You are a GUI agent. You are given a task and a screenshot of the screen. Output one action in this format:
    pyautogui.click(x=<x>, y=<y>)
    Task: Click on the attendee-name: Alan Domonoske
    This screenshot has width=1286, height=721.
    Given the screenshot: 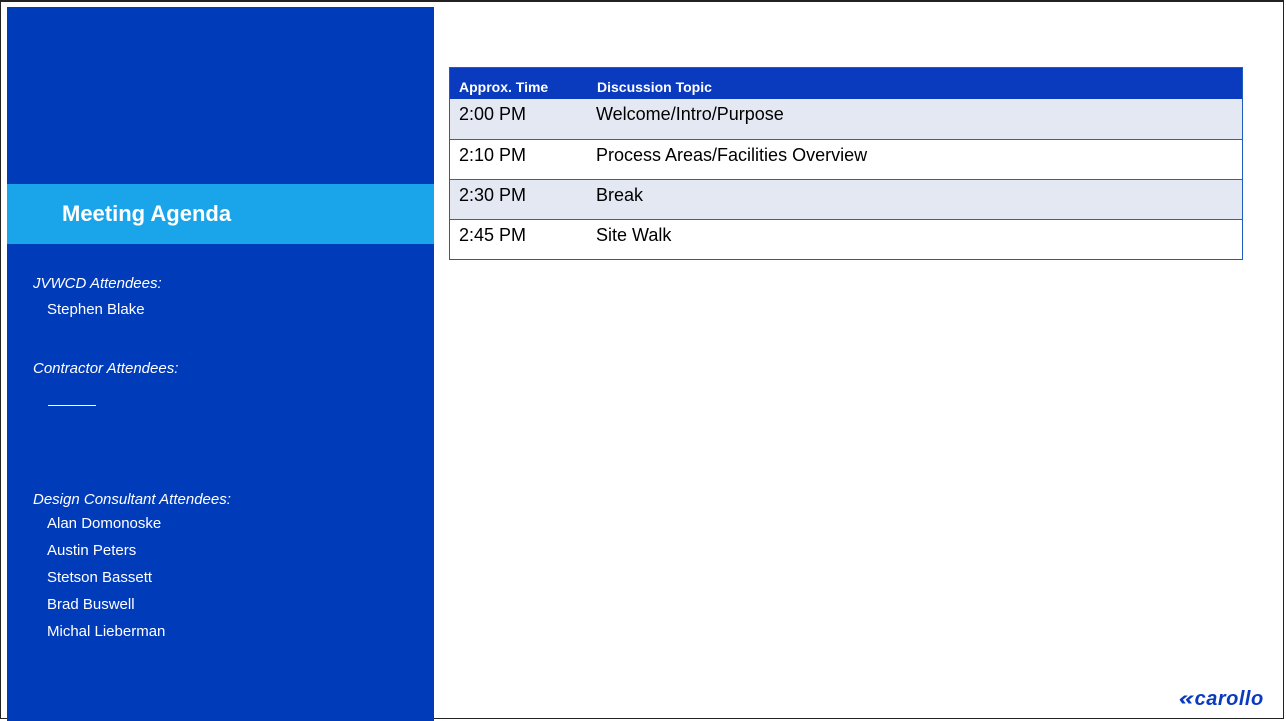 What is the action you would take?
    pyautogui.click(x=104, y=523)
    